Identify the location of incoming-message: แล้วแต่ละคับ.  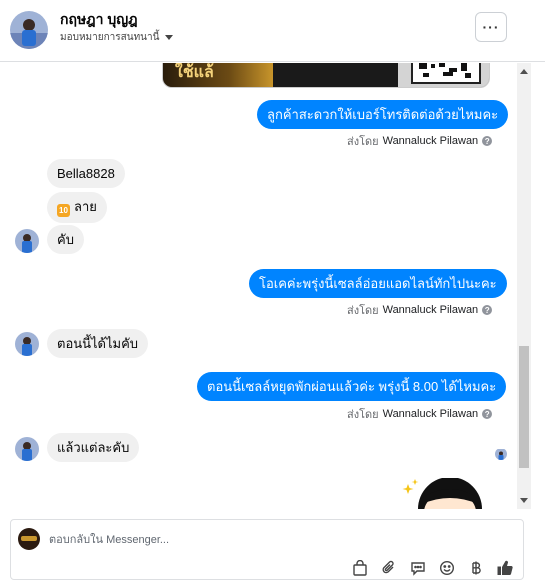
(93, 447).